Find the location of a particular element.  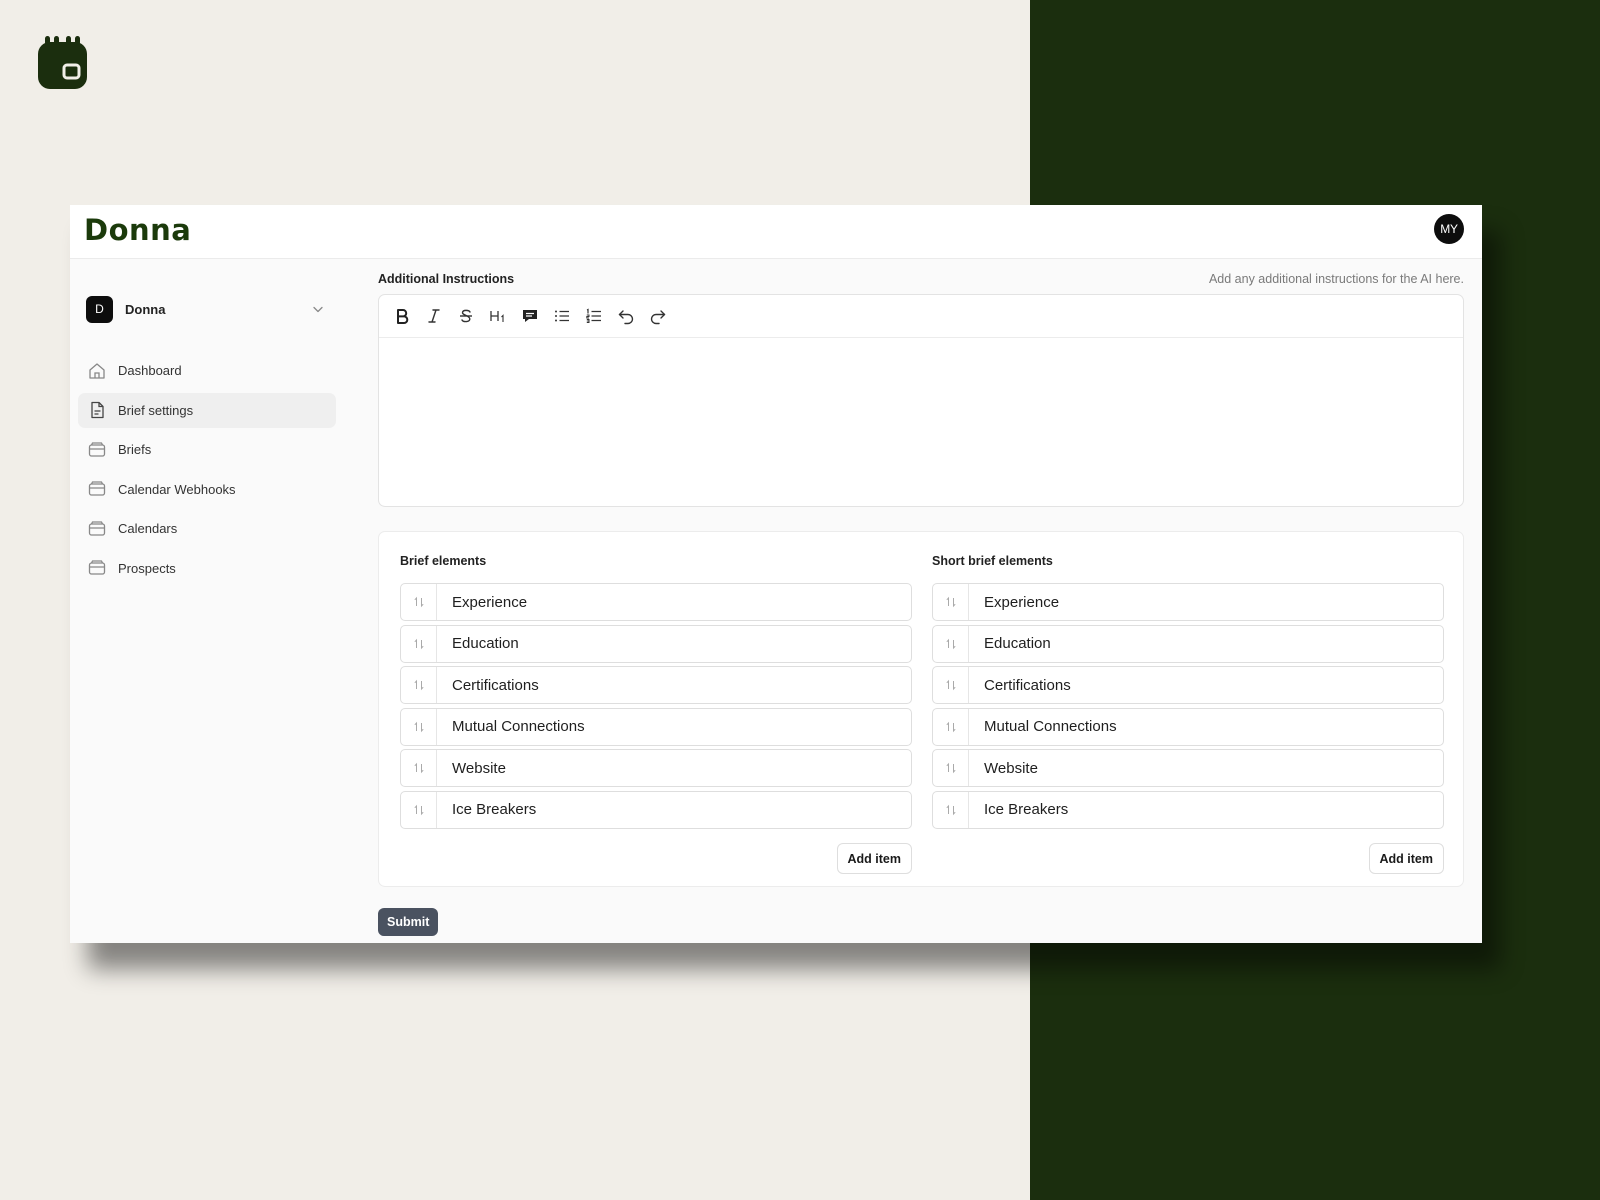

italic-icon is located at coordinates (434, 316).